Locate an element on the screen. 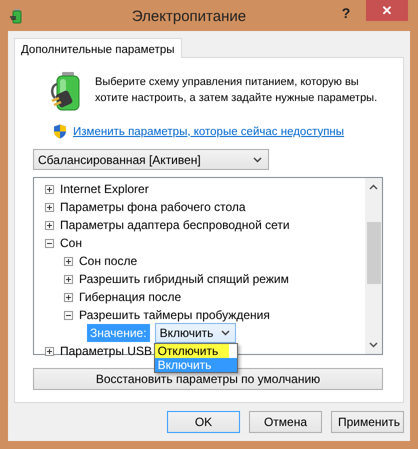  tab: Дополнительные параметры is located at coordinates (98, 48).